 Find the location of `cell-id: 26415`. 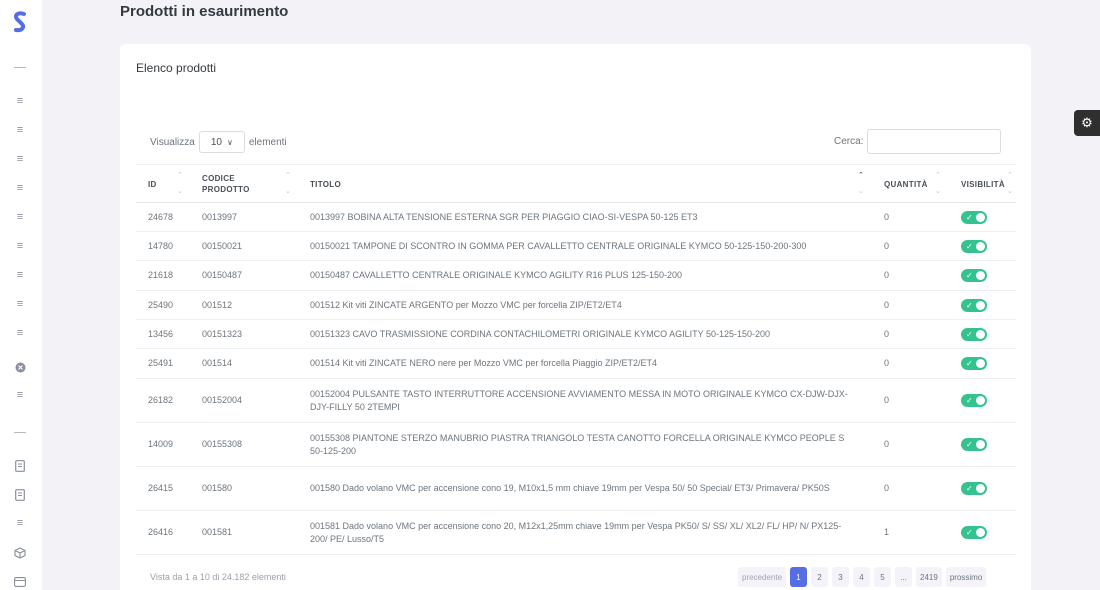

cell-id: 26415 is located at coordinates (161, 488).